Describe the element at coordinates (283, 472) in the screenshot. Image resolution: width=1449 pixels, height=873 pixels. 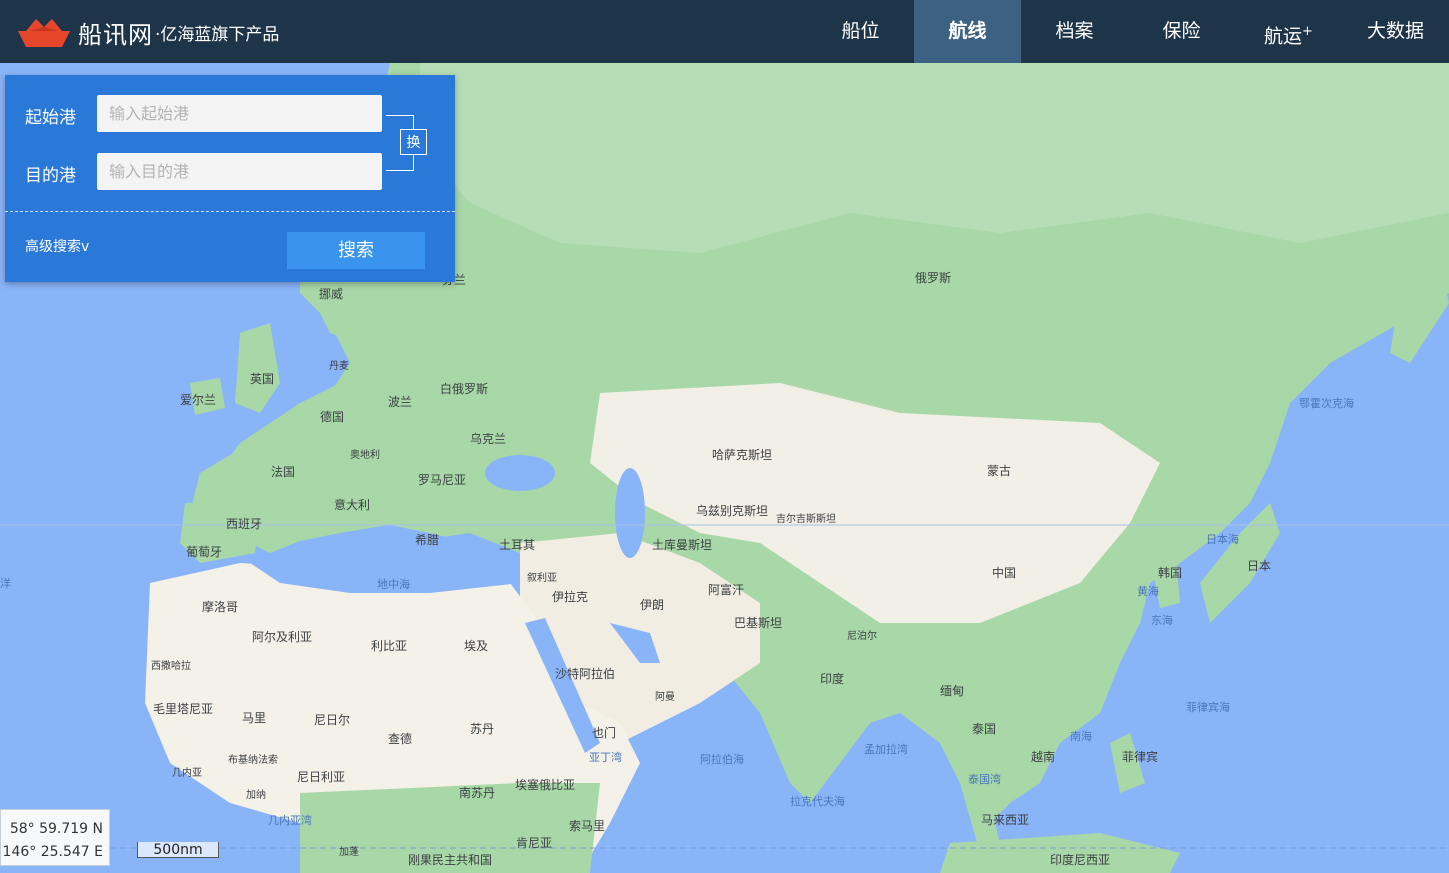
I see `label-france: 法国` at that location.